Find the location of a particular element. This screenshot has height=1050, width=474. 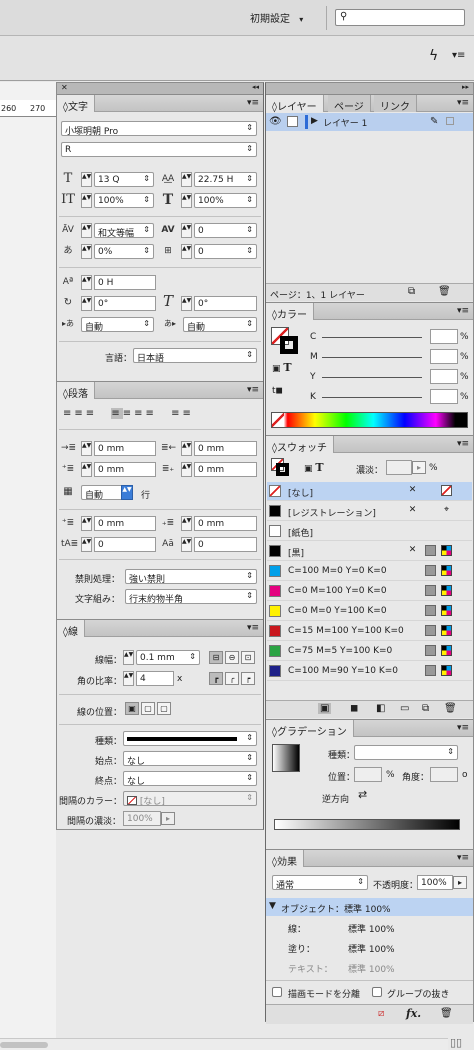

tab-paragraph: ◊段落 is located at coordinates (76, 391).